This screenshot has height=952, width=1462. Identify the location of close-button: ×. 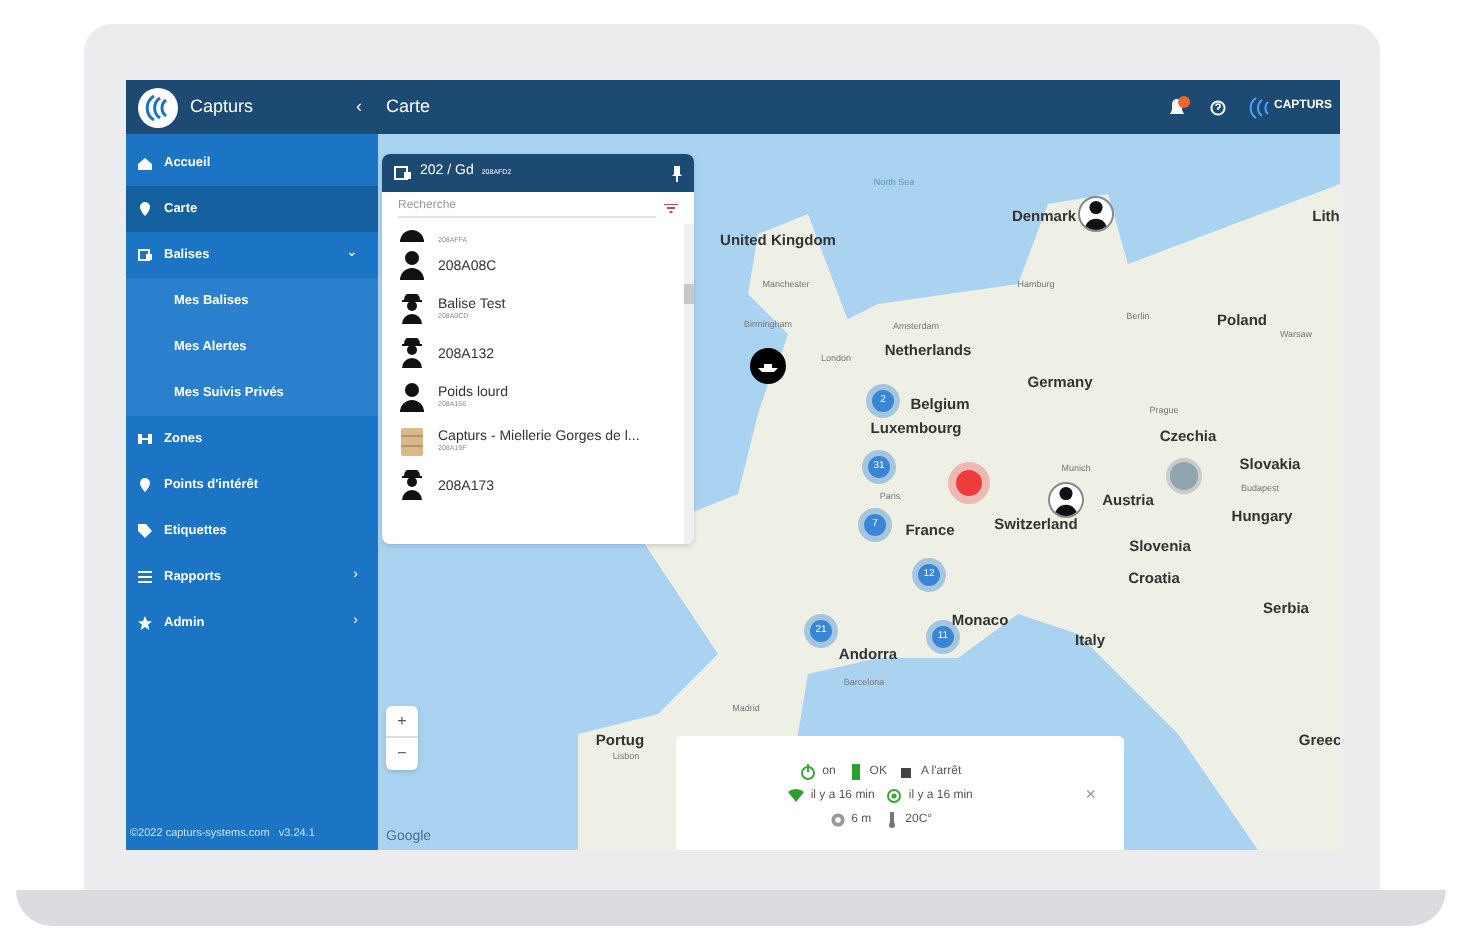
(1090, 796).